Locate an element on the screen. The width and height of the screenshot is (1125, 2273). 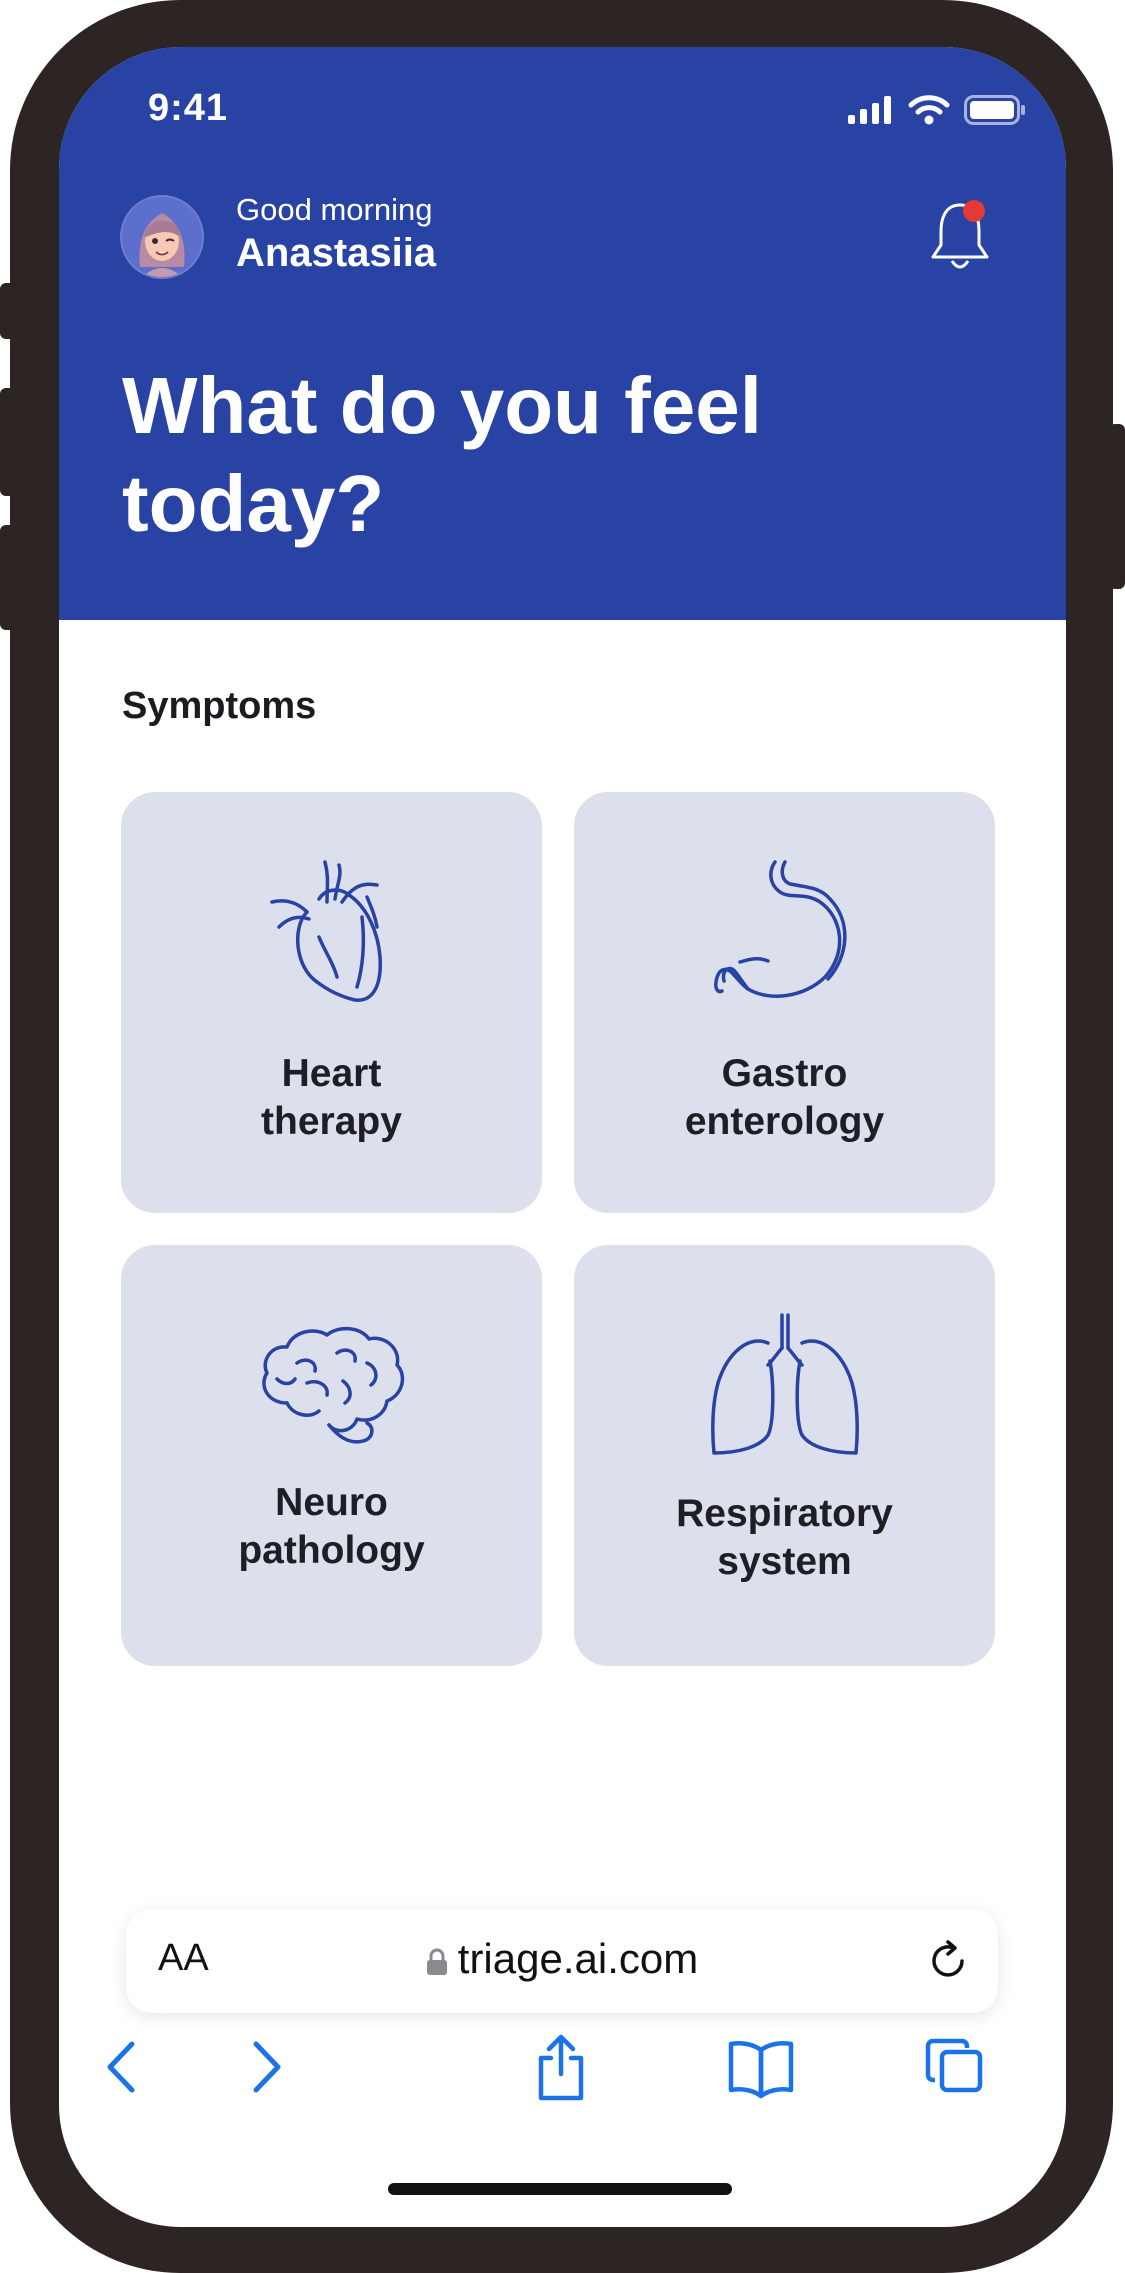
card-label-line2: system is located at coordinates (784, 1561).